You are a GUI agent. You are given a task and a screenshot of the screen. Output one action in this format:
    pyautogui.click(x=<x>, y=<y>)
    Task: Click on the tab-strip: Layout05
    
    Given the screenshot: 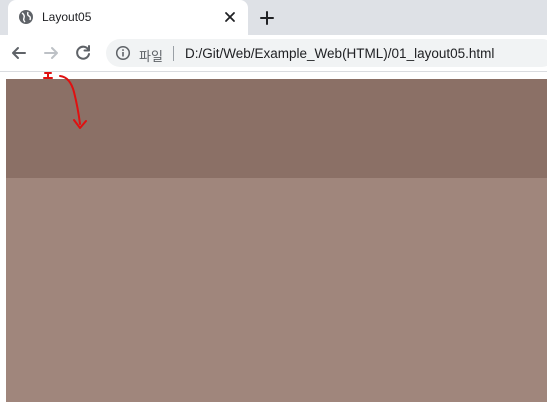 What is the action you would take?
    pyautogui.click(x=273, y=17)
    